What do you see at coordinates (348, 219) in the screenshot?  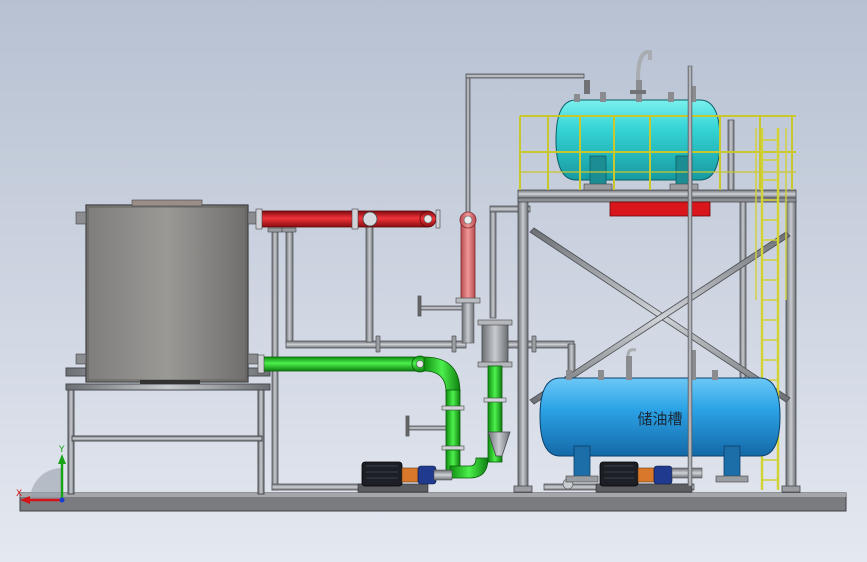 I see `hot-oil-pipe` at bounding box center [348, 219].